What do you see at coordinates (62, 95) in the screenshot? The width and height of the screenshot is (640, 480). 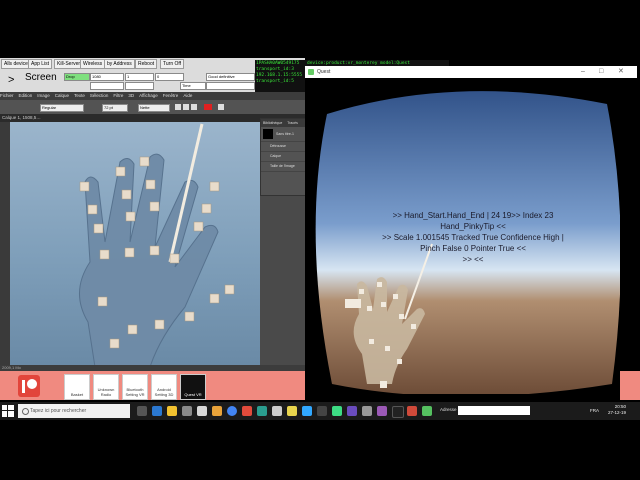 I see `menu-item-calque: Calque` at bounding box center [62, 95].